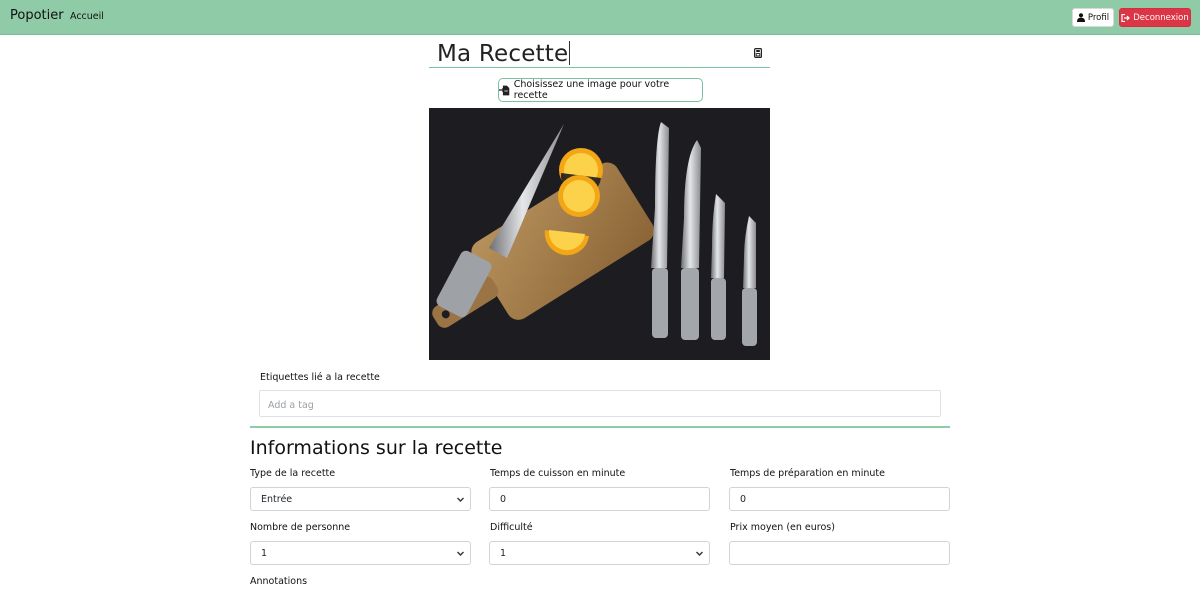 The width and height of the screenshot is (1200, 591). I want to click on profile-button-label: Profil, so click(1098, 17).